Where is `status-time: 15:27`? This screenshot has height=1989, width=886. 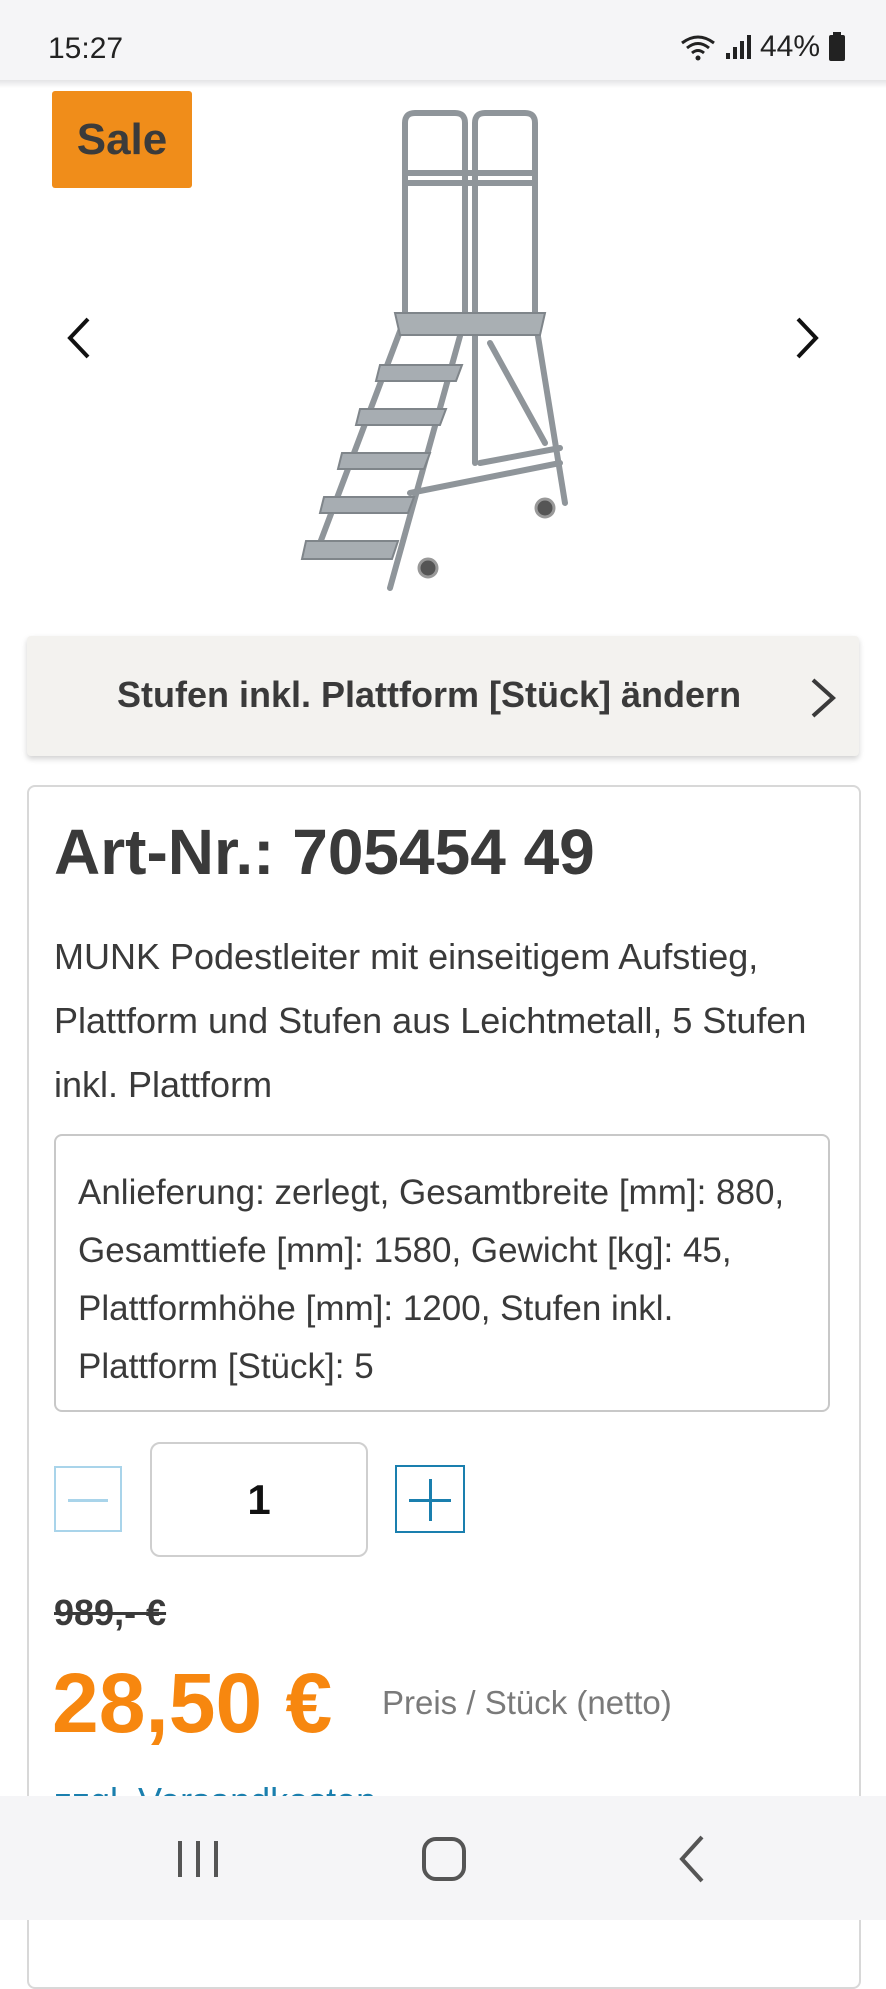 status-time: 15:27 is located at coordinates (86, 48).